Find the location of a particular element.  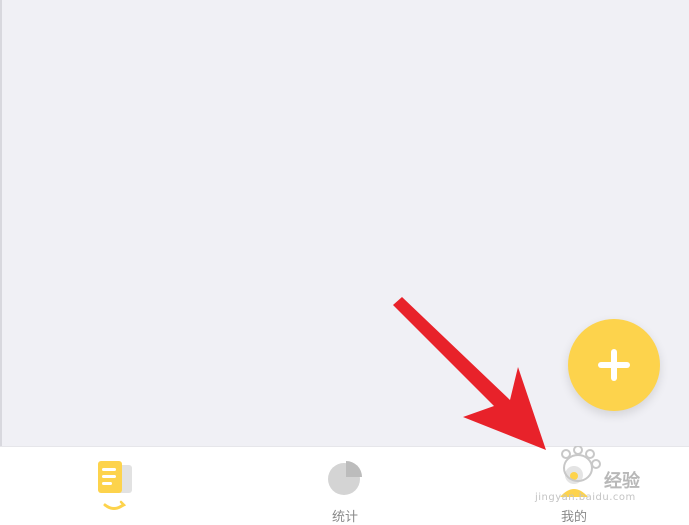

tab-bills is located at coordinates (115, 486).